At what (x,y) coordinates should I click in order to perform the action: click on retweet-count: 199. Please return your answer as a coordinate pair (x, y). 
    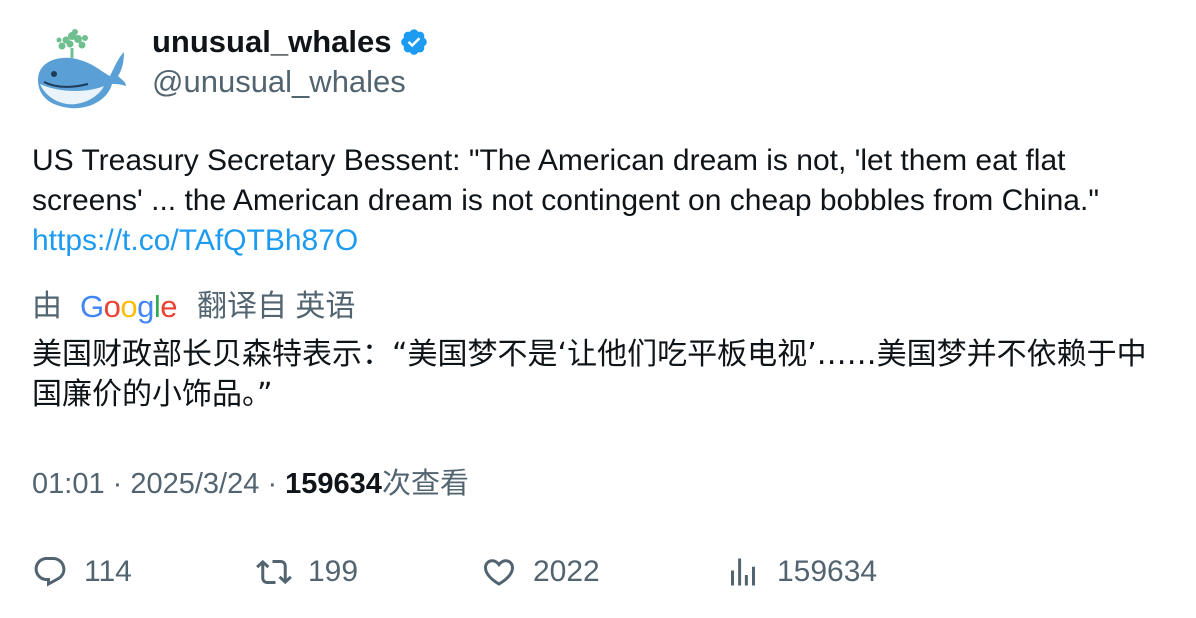
    Looking at the image, I should click on (333, 571).